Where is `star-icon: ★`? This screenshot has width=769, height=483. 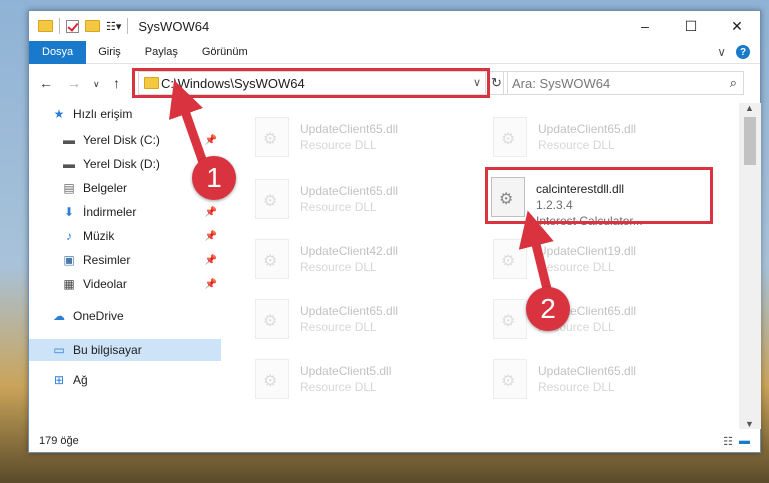
star-icon: ★ is located at coordinates (59, 114).